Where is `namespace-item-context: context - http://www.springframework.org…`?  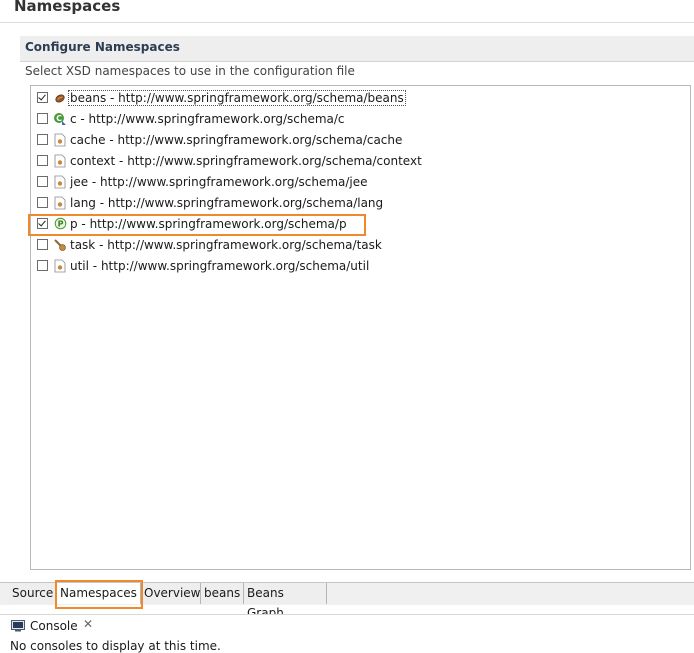
namespace-item-context: context - http://www.springframework.org… is located at coordinates (247, 160).